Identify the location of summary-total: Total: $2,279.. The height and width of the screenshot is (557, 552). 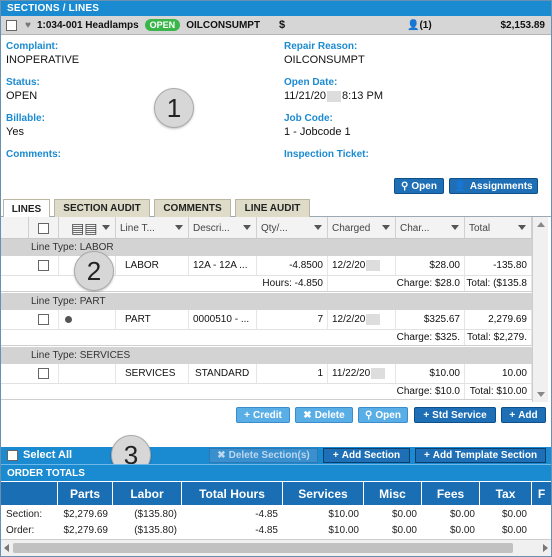
(498, 337).